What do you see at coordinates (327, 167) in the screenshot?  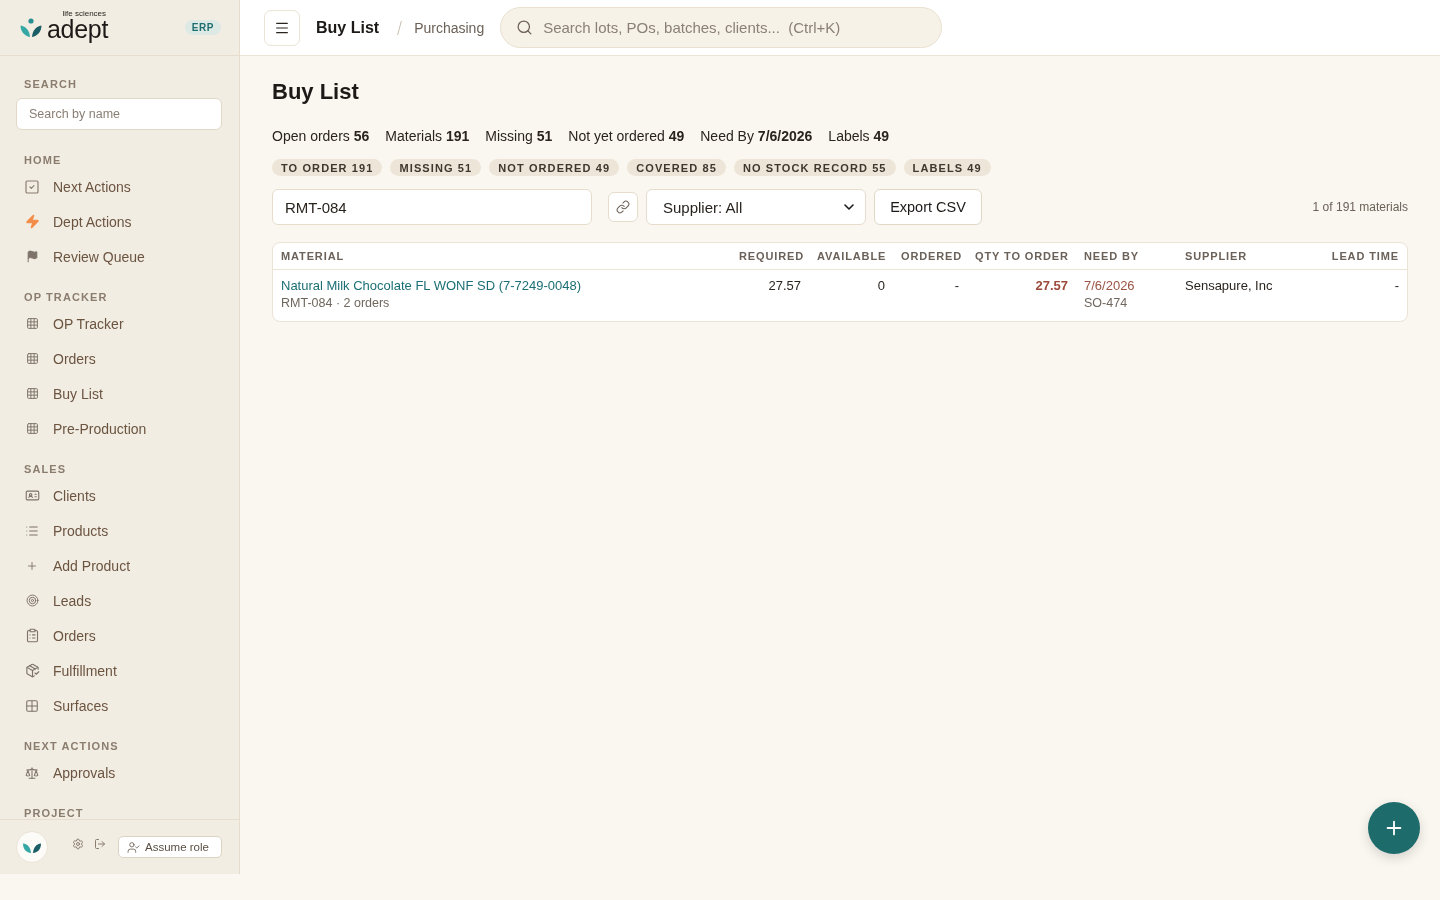 I see `filter-chip: TO ORDER 191` at bounding box center [327, 167].